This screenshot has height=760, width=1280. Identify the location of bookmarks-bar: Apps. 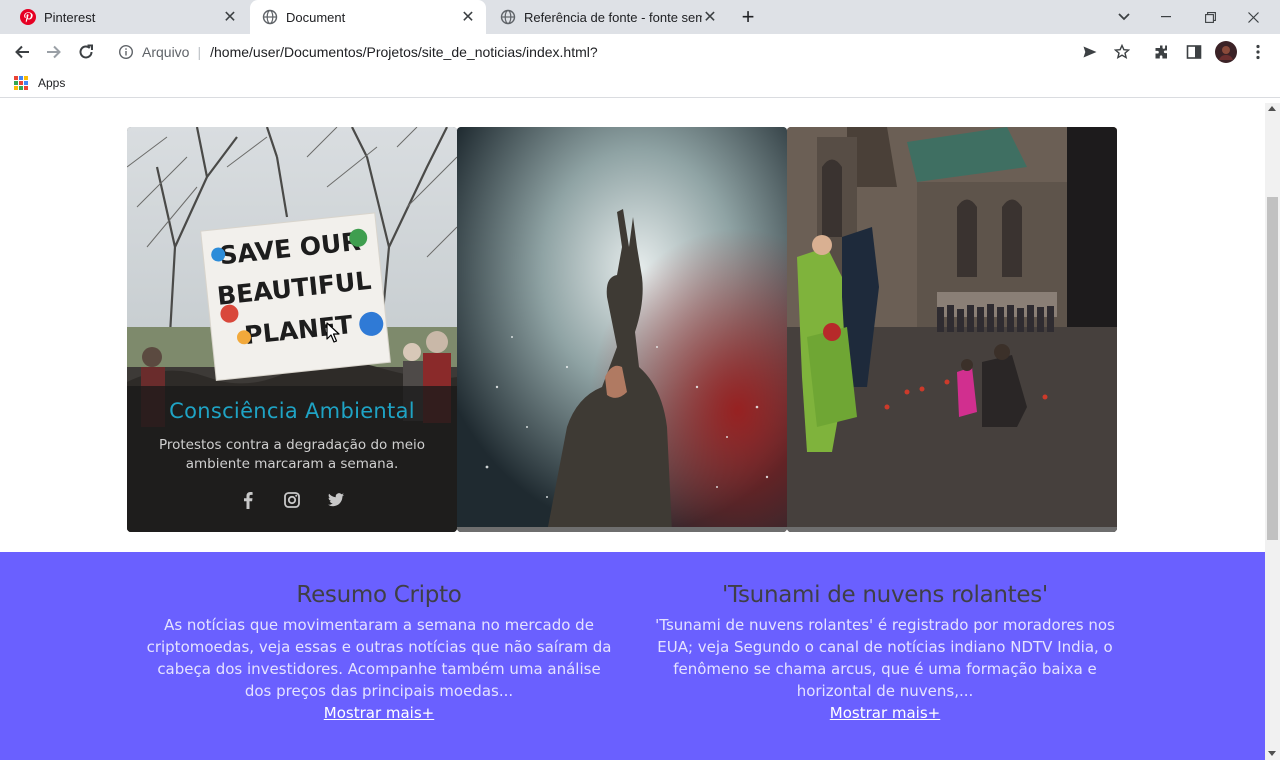
(640, 84).